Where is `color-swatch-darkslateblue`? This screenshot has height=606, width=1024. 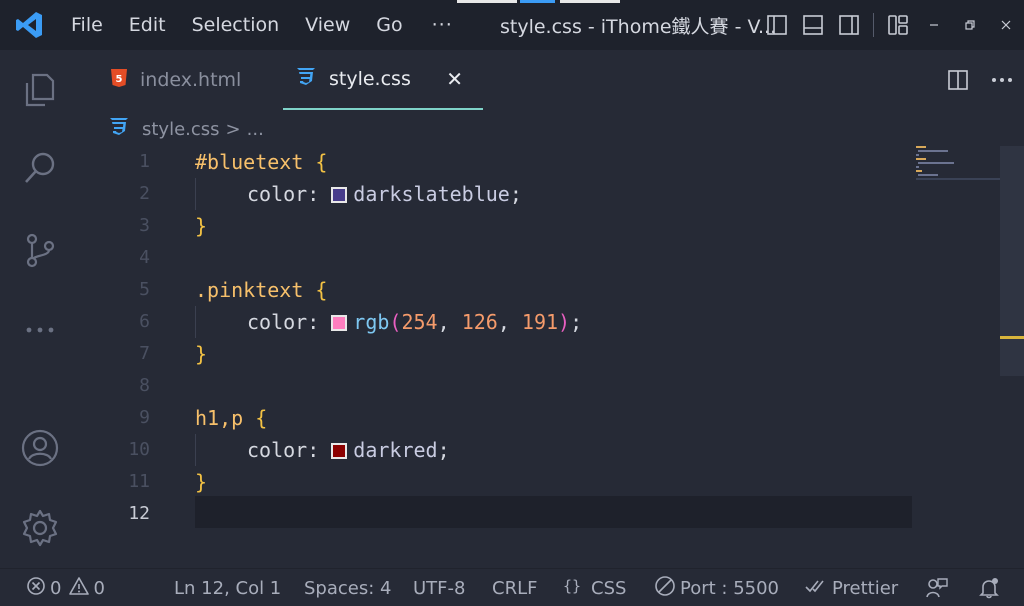
color-swatch-darkslateblue is located at coordinates (339, 195).